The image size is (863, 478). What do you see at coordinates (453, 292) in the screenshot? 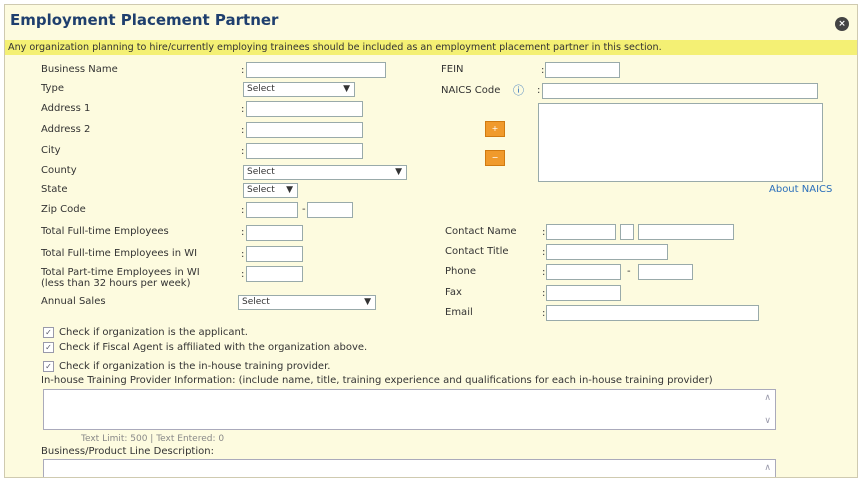
I see `fax-label: Fax` at bounding box center [453, 292].